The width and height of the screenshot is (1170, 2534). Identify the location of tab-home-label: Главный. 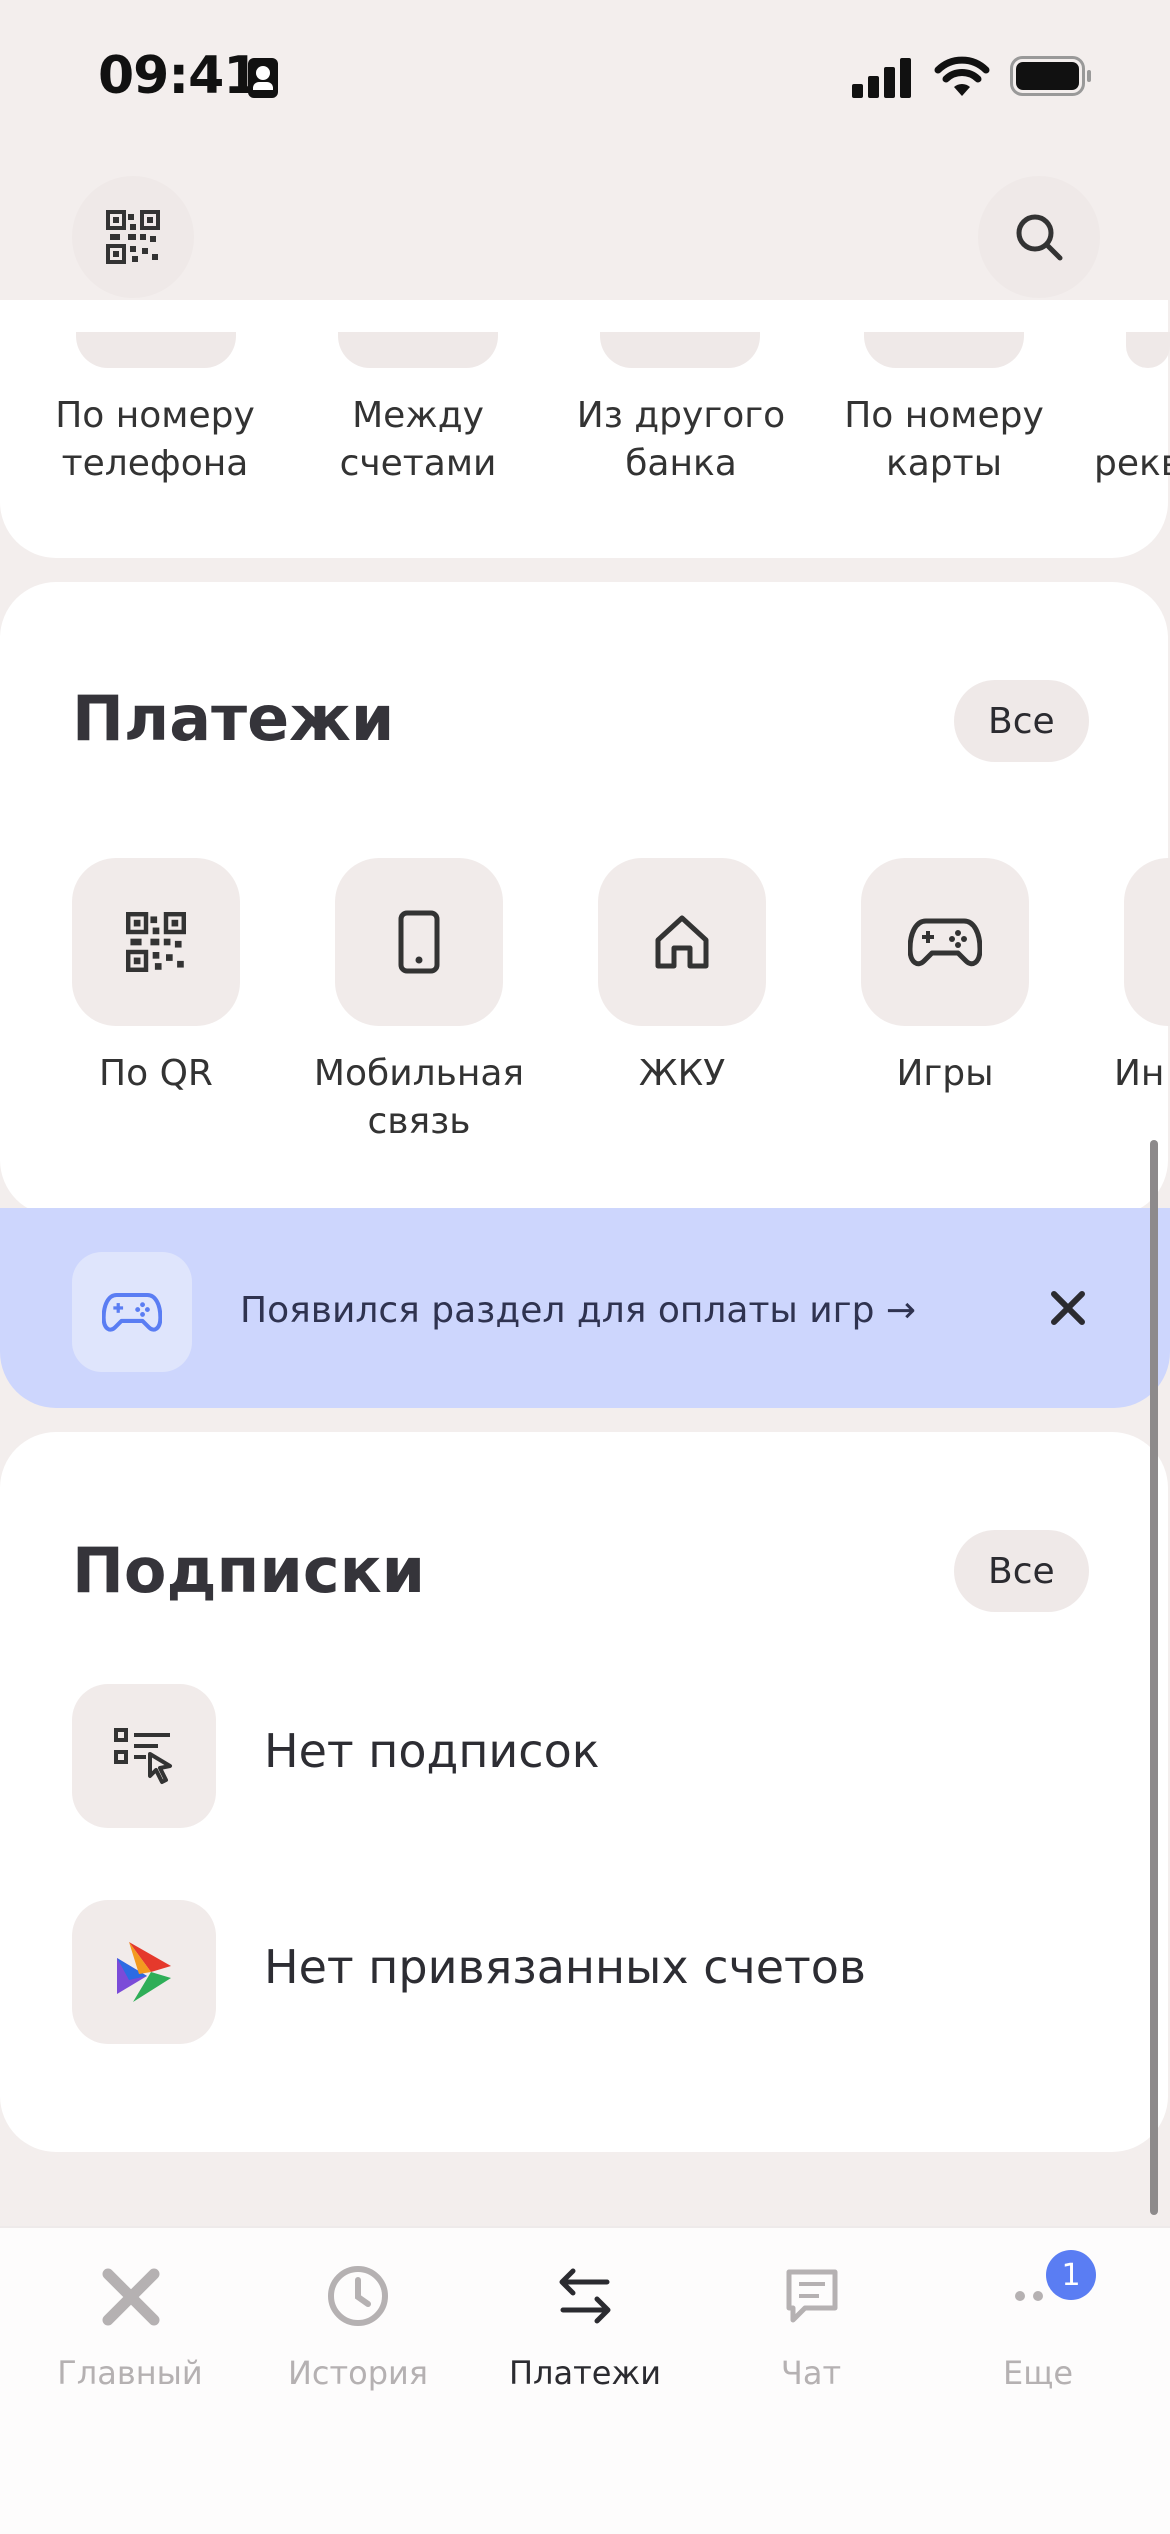
(130, 2373).